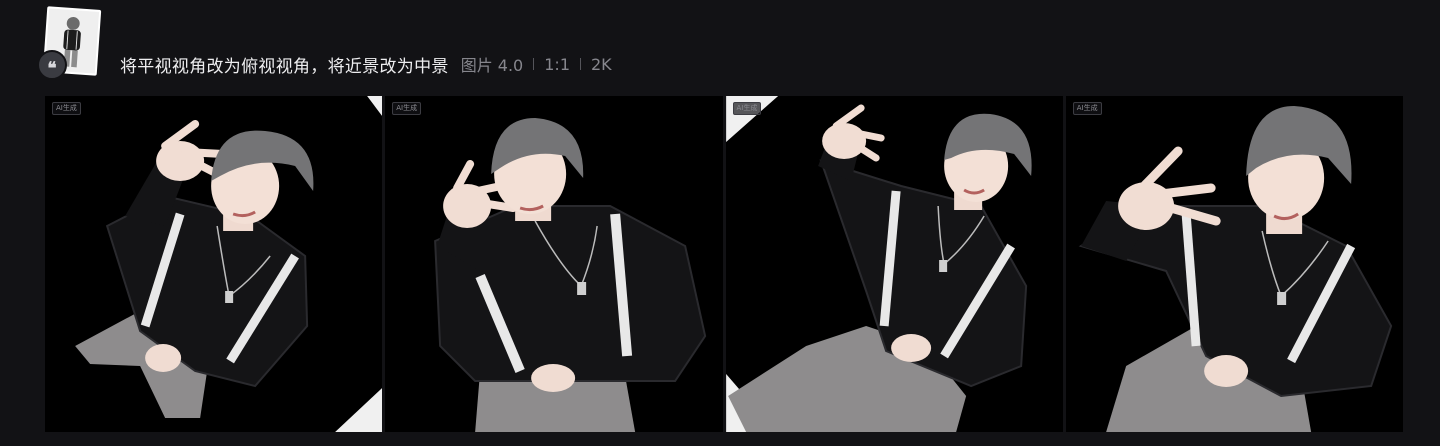 The height and width of the screenshot is (446, 1440). I want to click on resolution-label: 2K, so click(601, 64).